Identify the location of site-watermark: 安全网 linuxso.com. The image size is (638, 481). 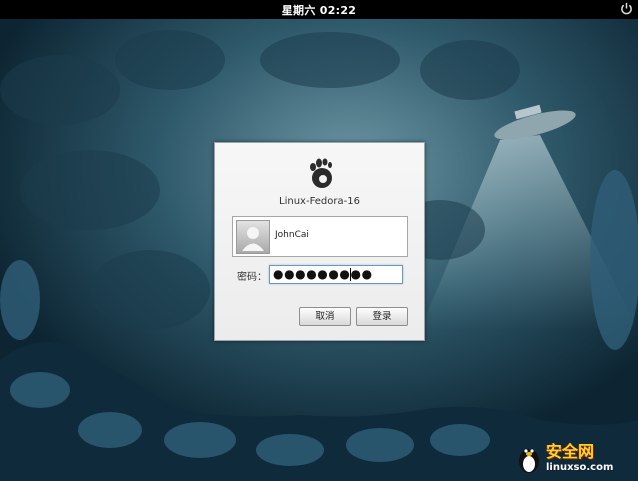
(576, 459).